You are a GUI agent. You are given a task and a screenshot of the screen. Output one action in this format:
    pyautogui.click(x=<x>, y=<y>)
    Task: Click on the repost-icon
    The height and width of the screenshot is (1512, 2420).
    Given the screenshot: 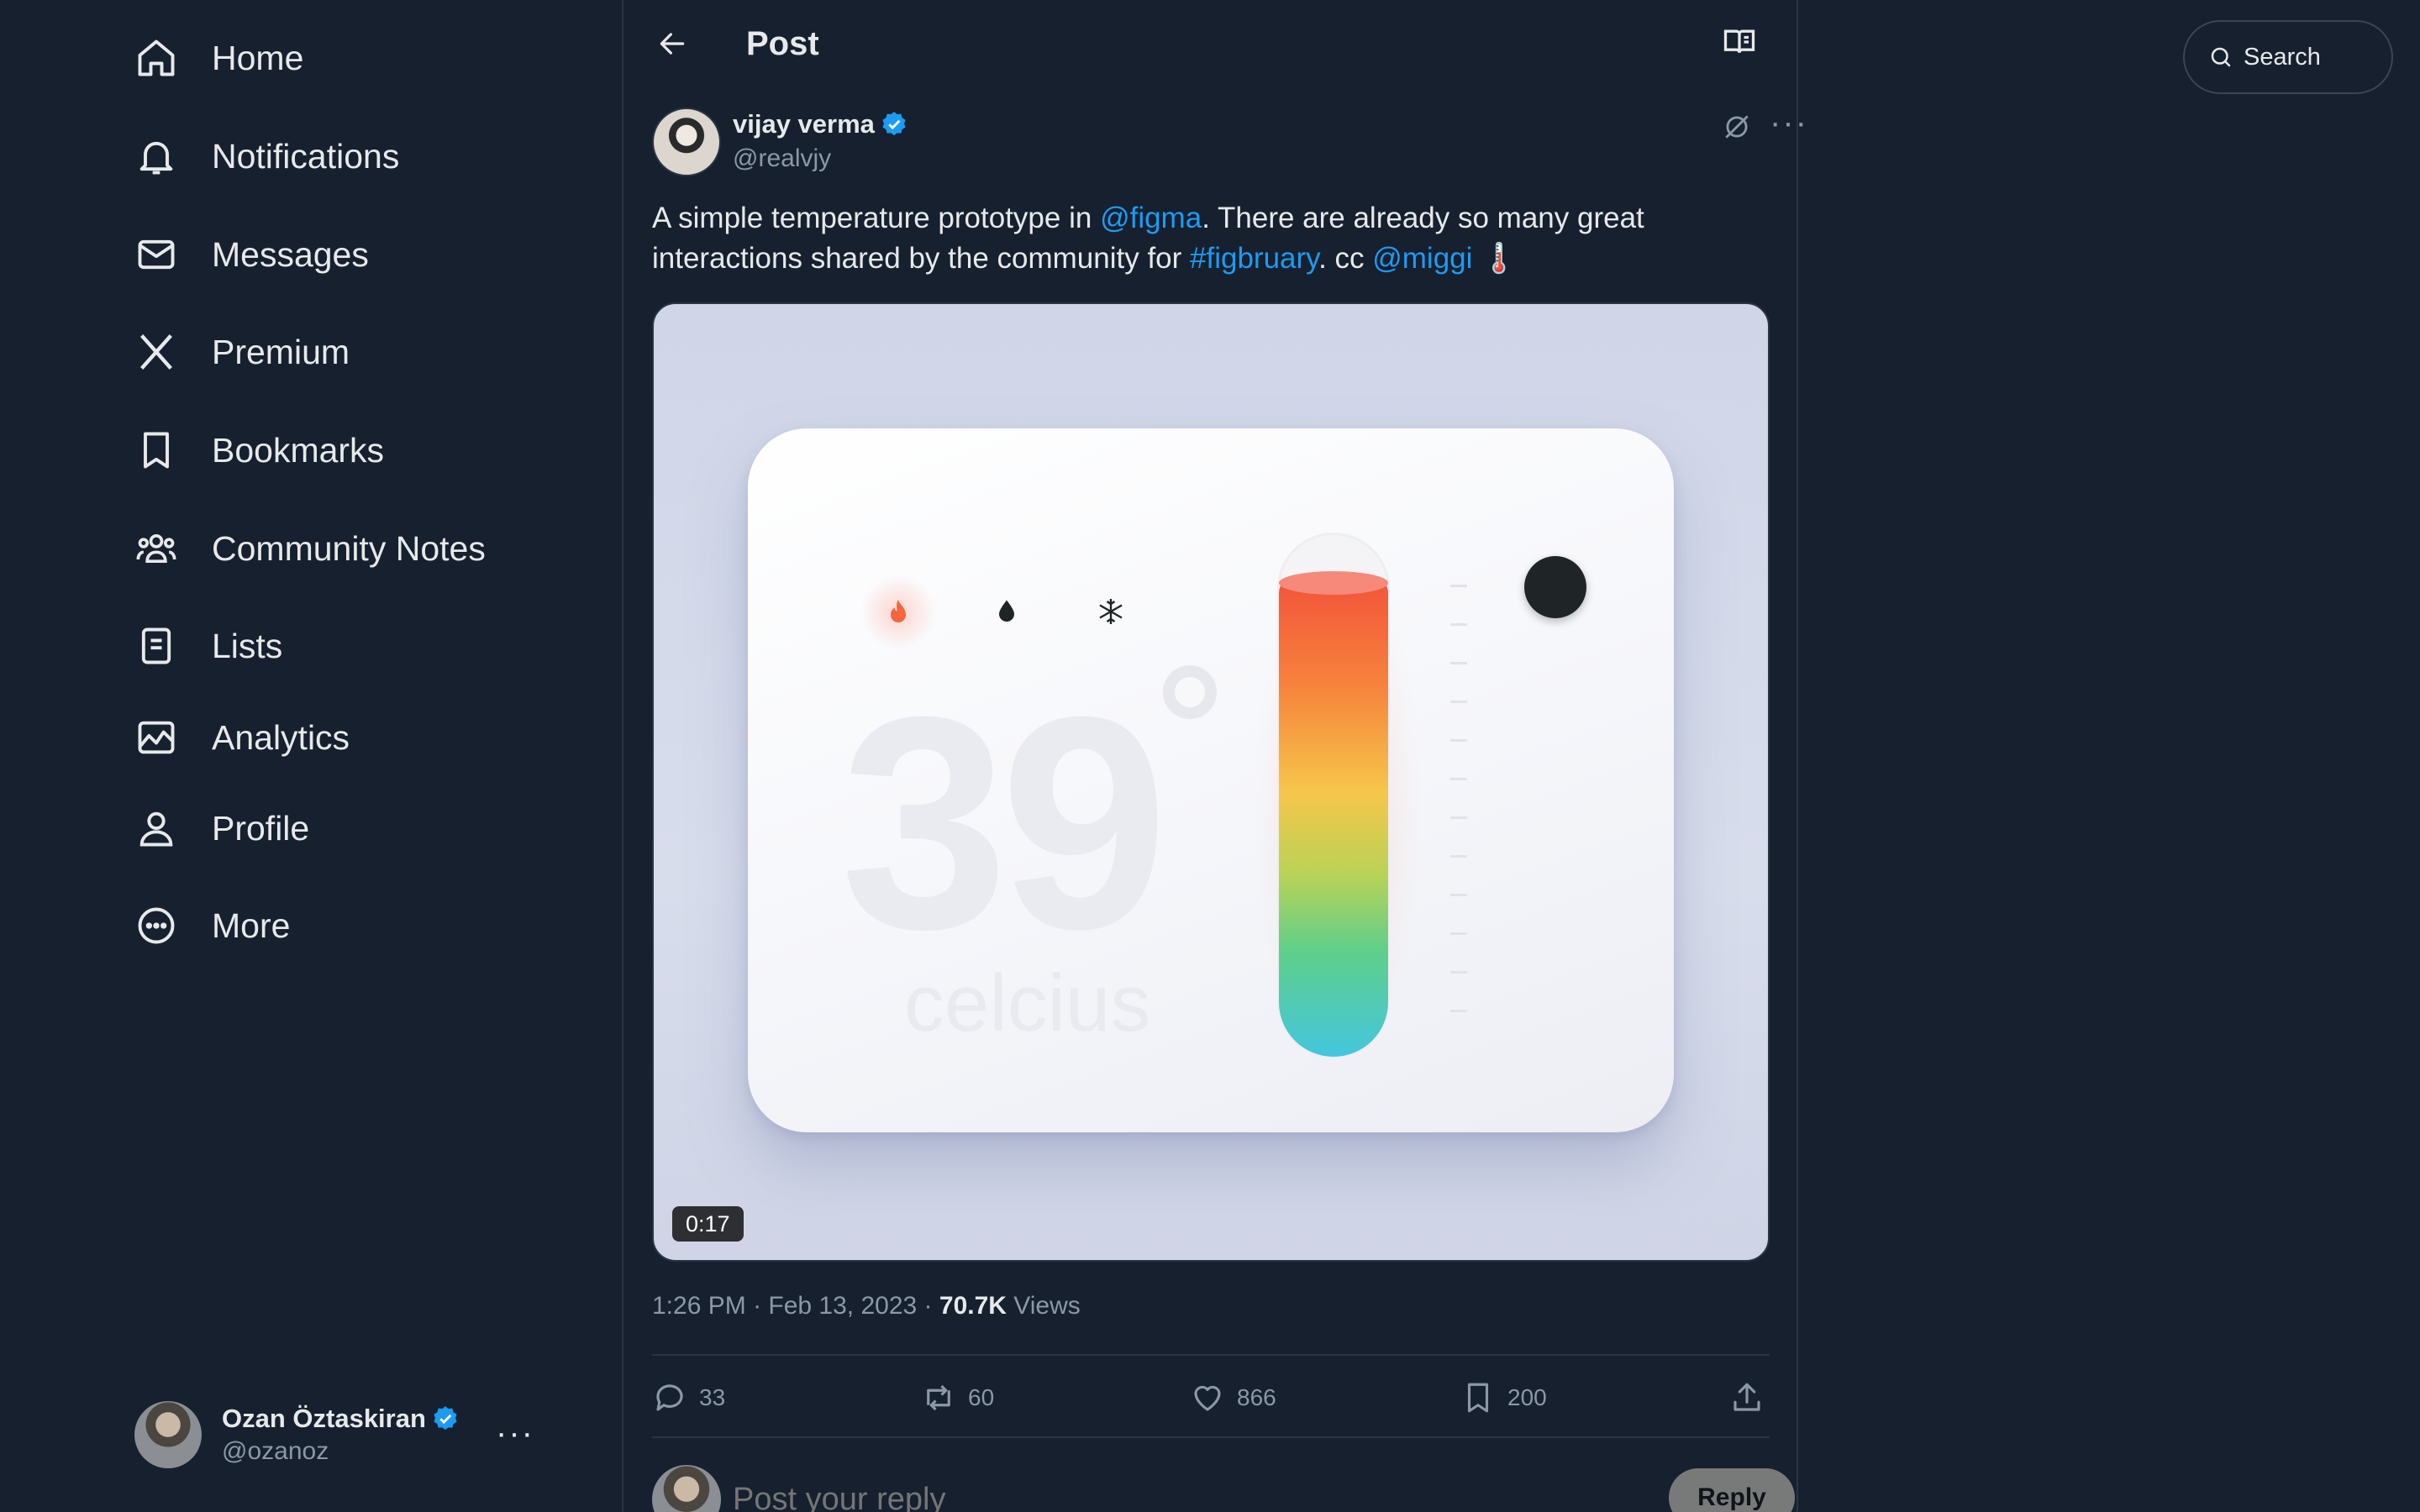 What is the action you would take?
    pyautogui.click(x=938, y=1397)
    